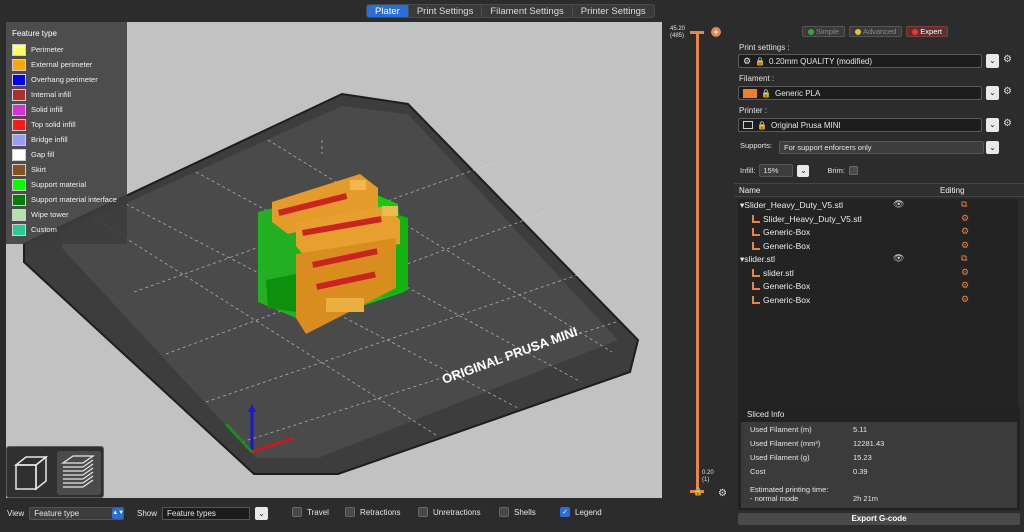 The image size is (1024, 532). I want to click on mode-advanced-button: Advanced, so click(875, 31).